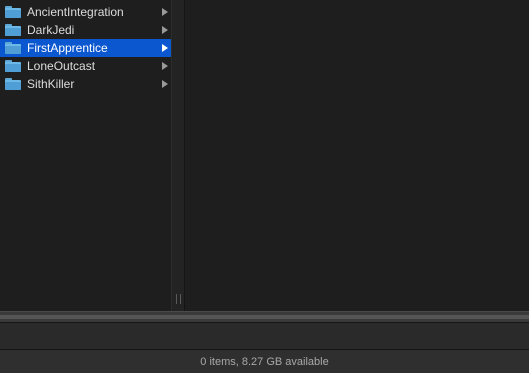 This screenshot has height=373, width=529. What do you see at coordinates (67, 48) in the screenshot?
I see `folder-name: FirstApprentice` at bounding box center [67, 48].